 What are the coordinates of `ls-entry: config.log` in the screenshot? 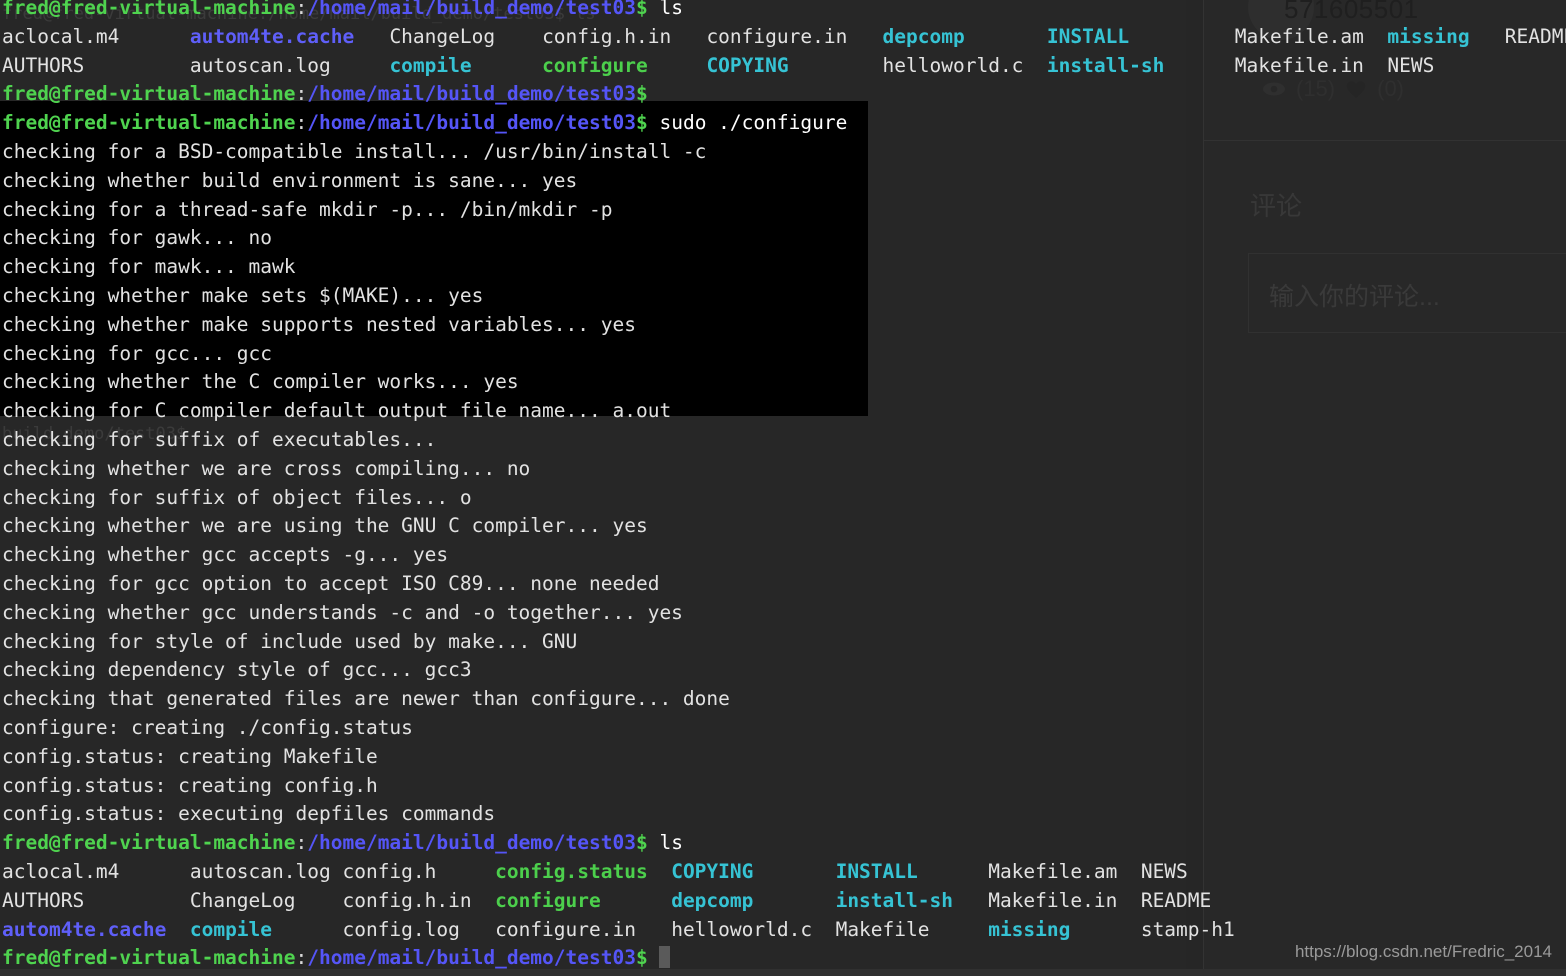 It's located at (419, 929).